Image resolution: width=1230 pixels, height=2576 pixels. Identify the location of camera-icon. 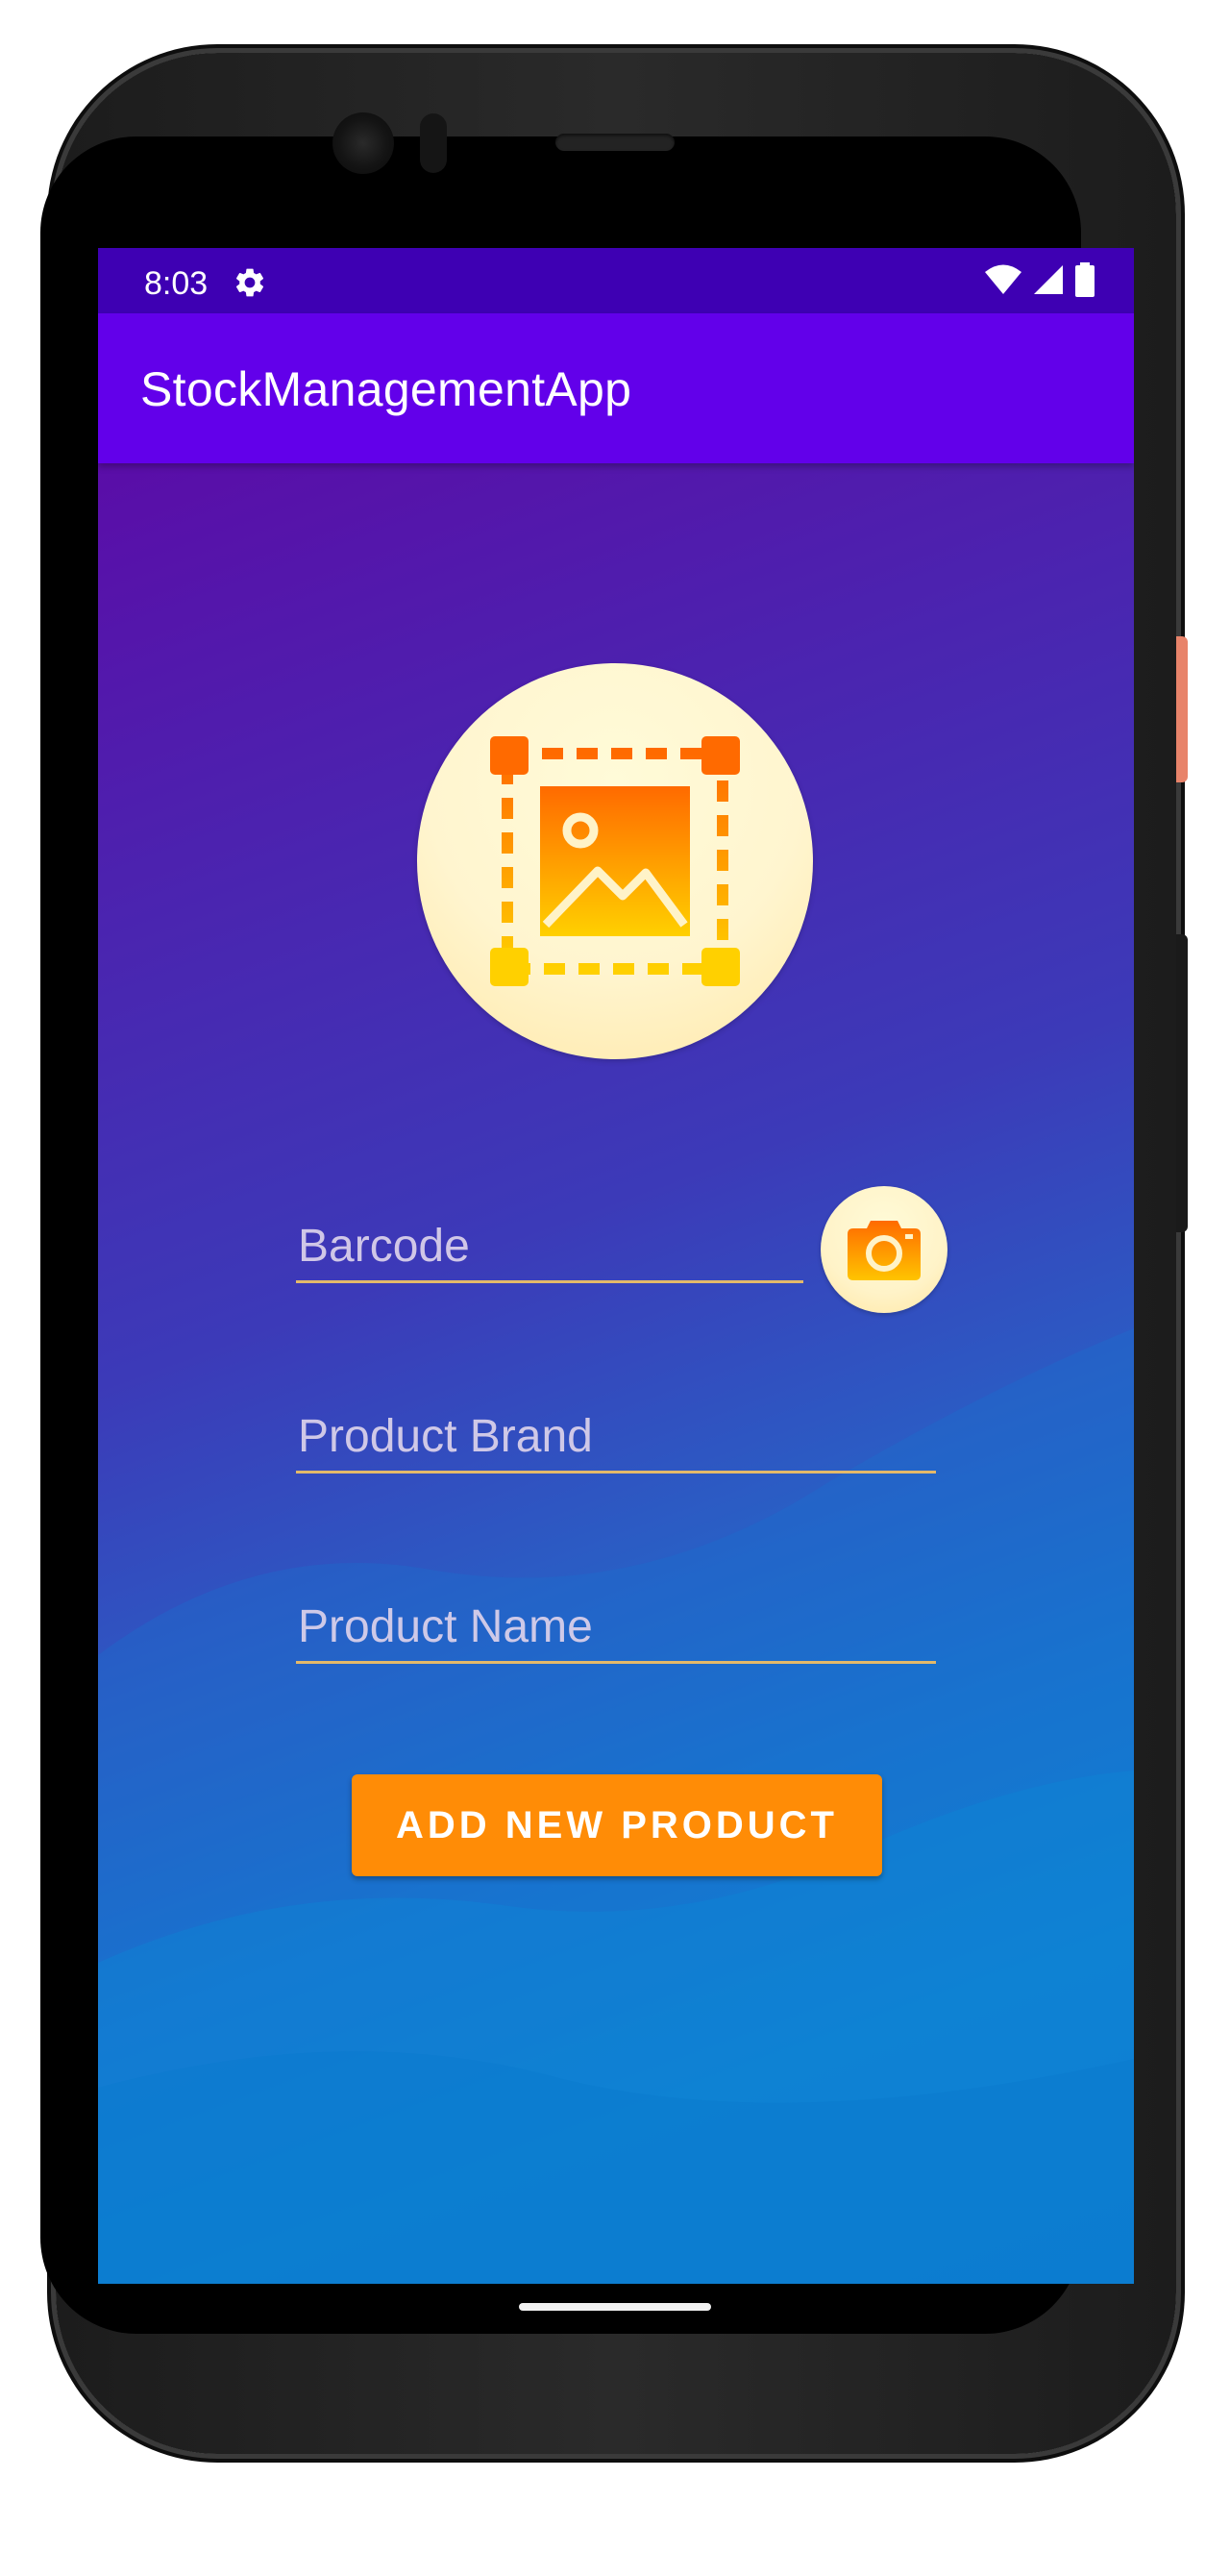
(884, 1250).